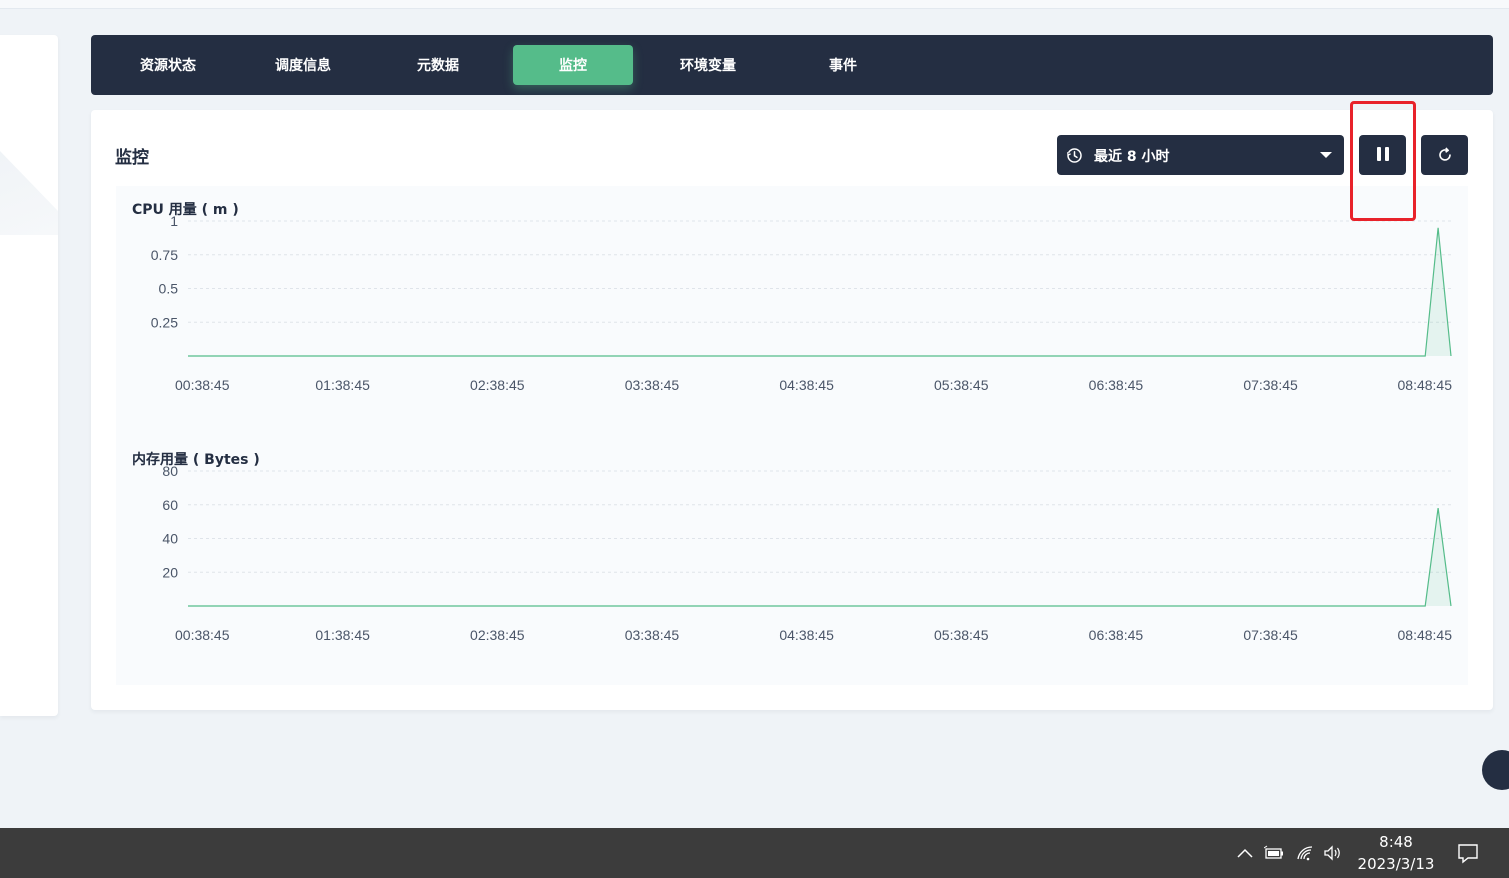  What do you see at coordinates (1274, 853) in the screenshot?
I see `battery-icon` at bounding box center [1274, 853].